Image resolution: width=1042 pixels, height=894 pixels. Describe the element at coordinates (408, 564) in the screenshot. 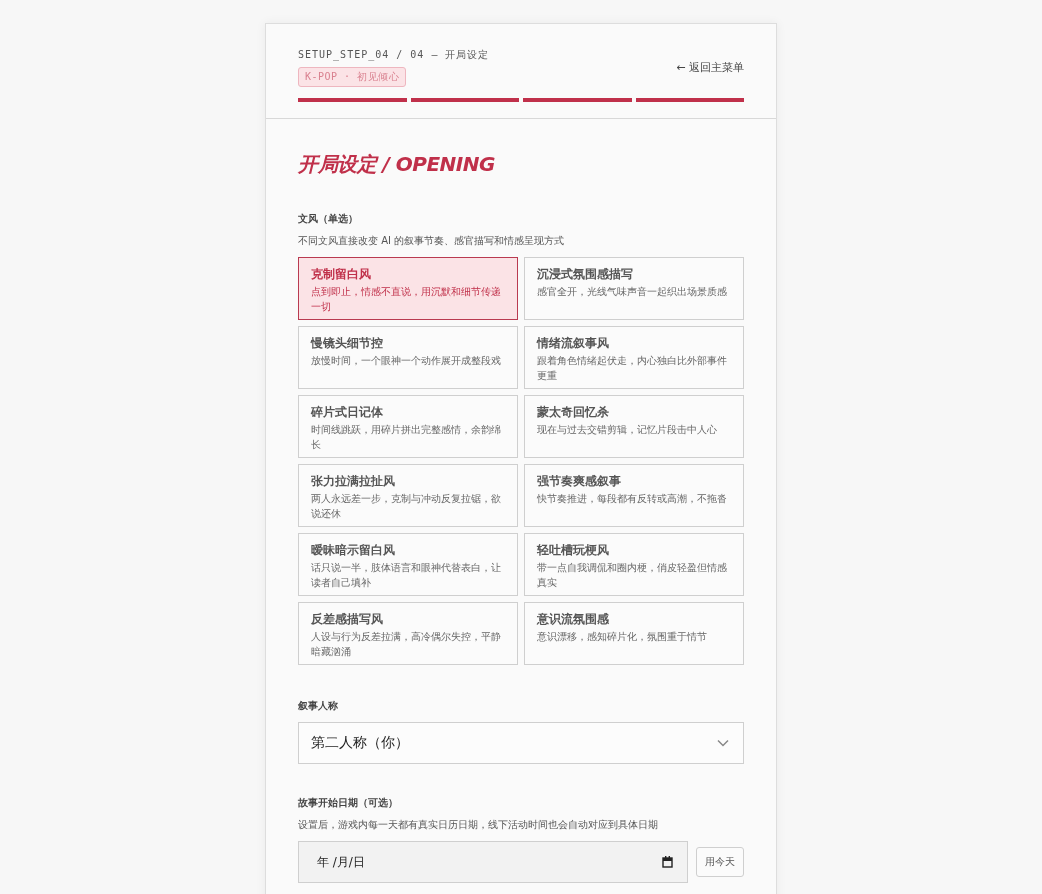

I see `style-option: 暧昧暗示留白风 话只说一半，肢体语言和眼神代替表白，让读者自己填补` at that location.